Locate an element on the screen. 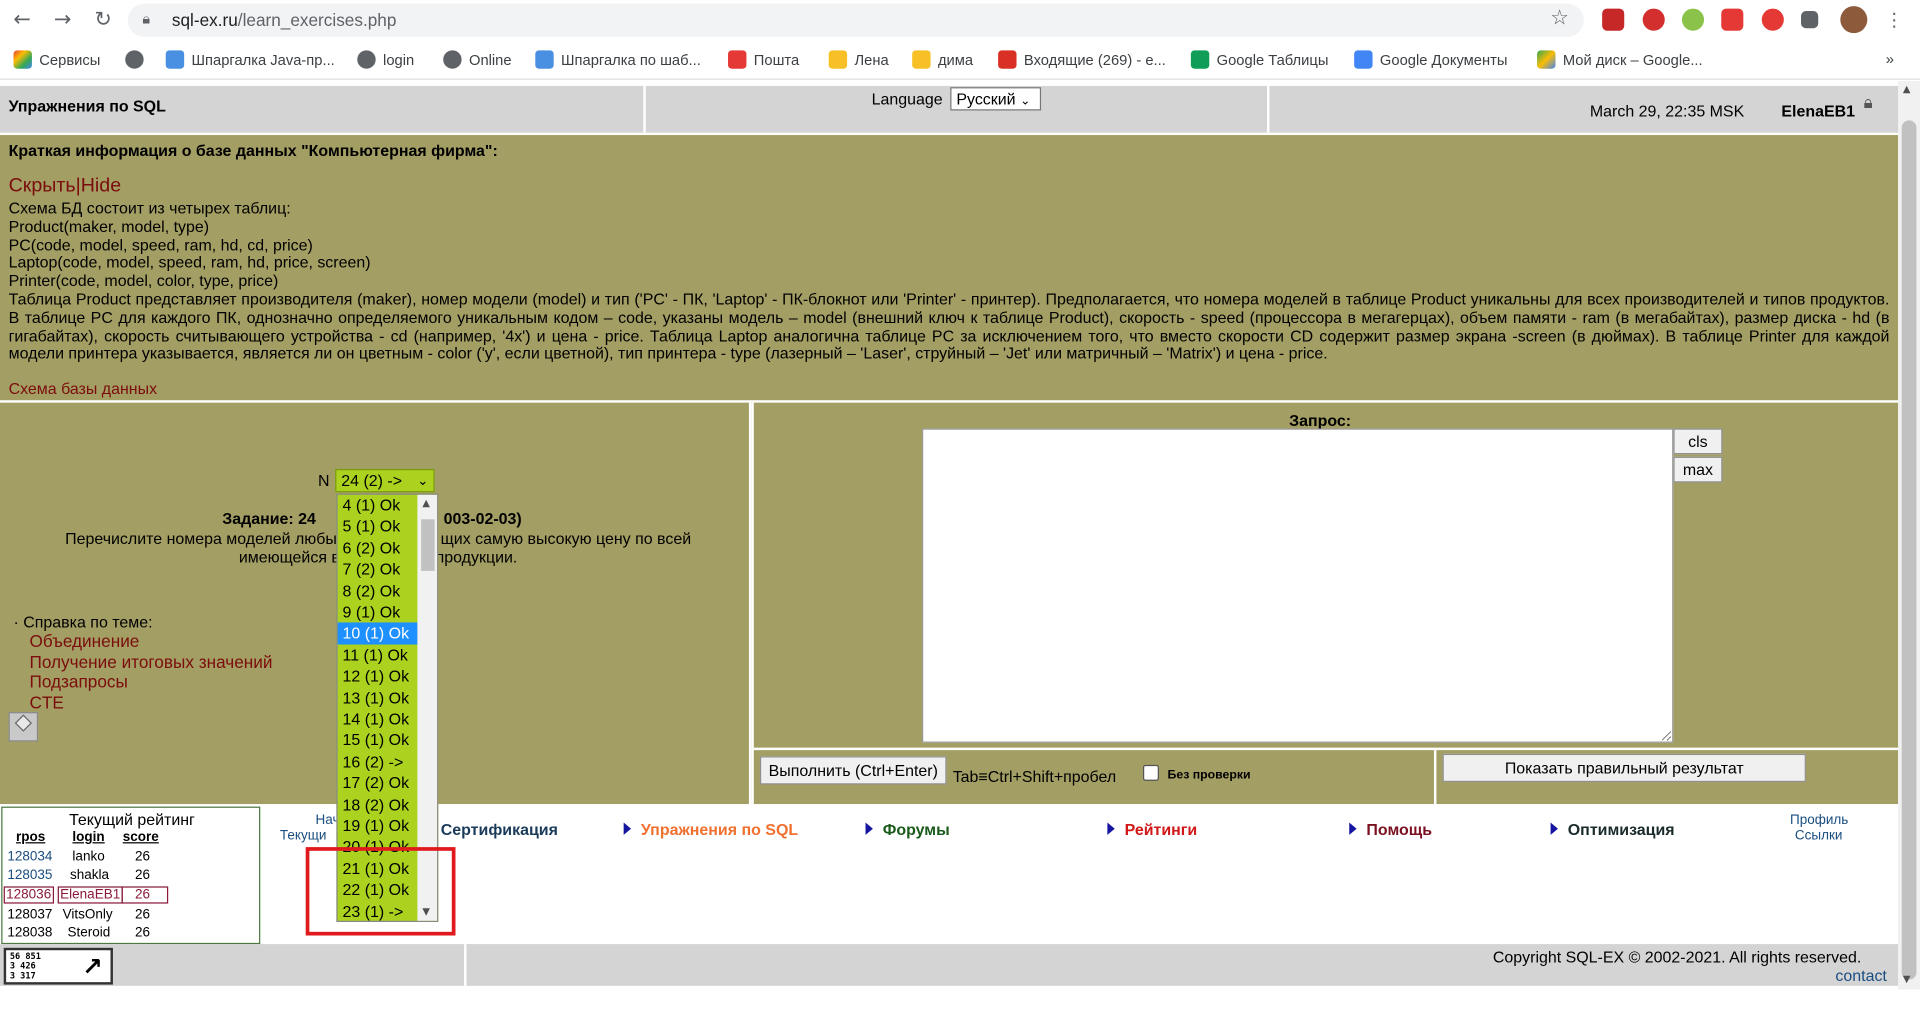  dropdown-option-highlighted: 10 (1) Ok is located at coordinates (377, 633).